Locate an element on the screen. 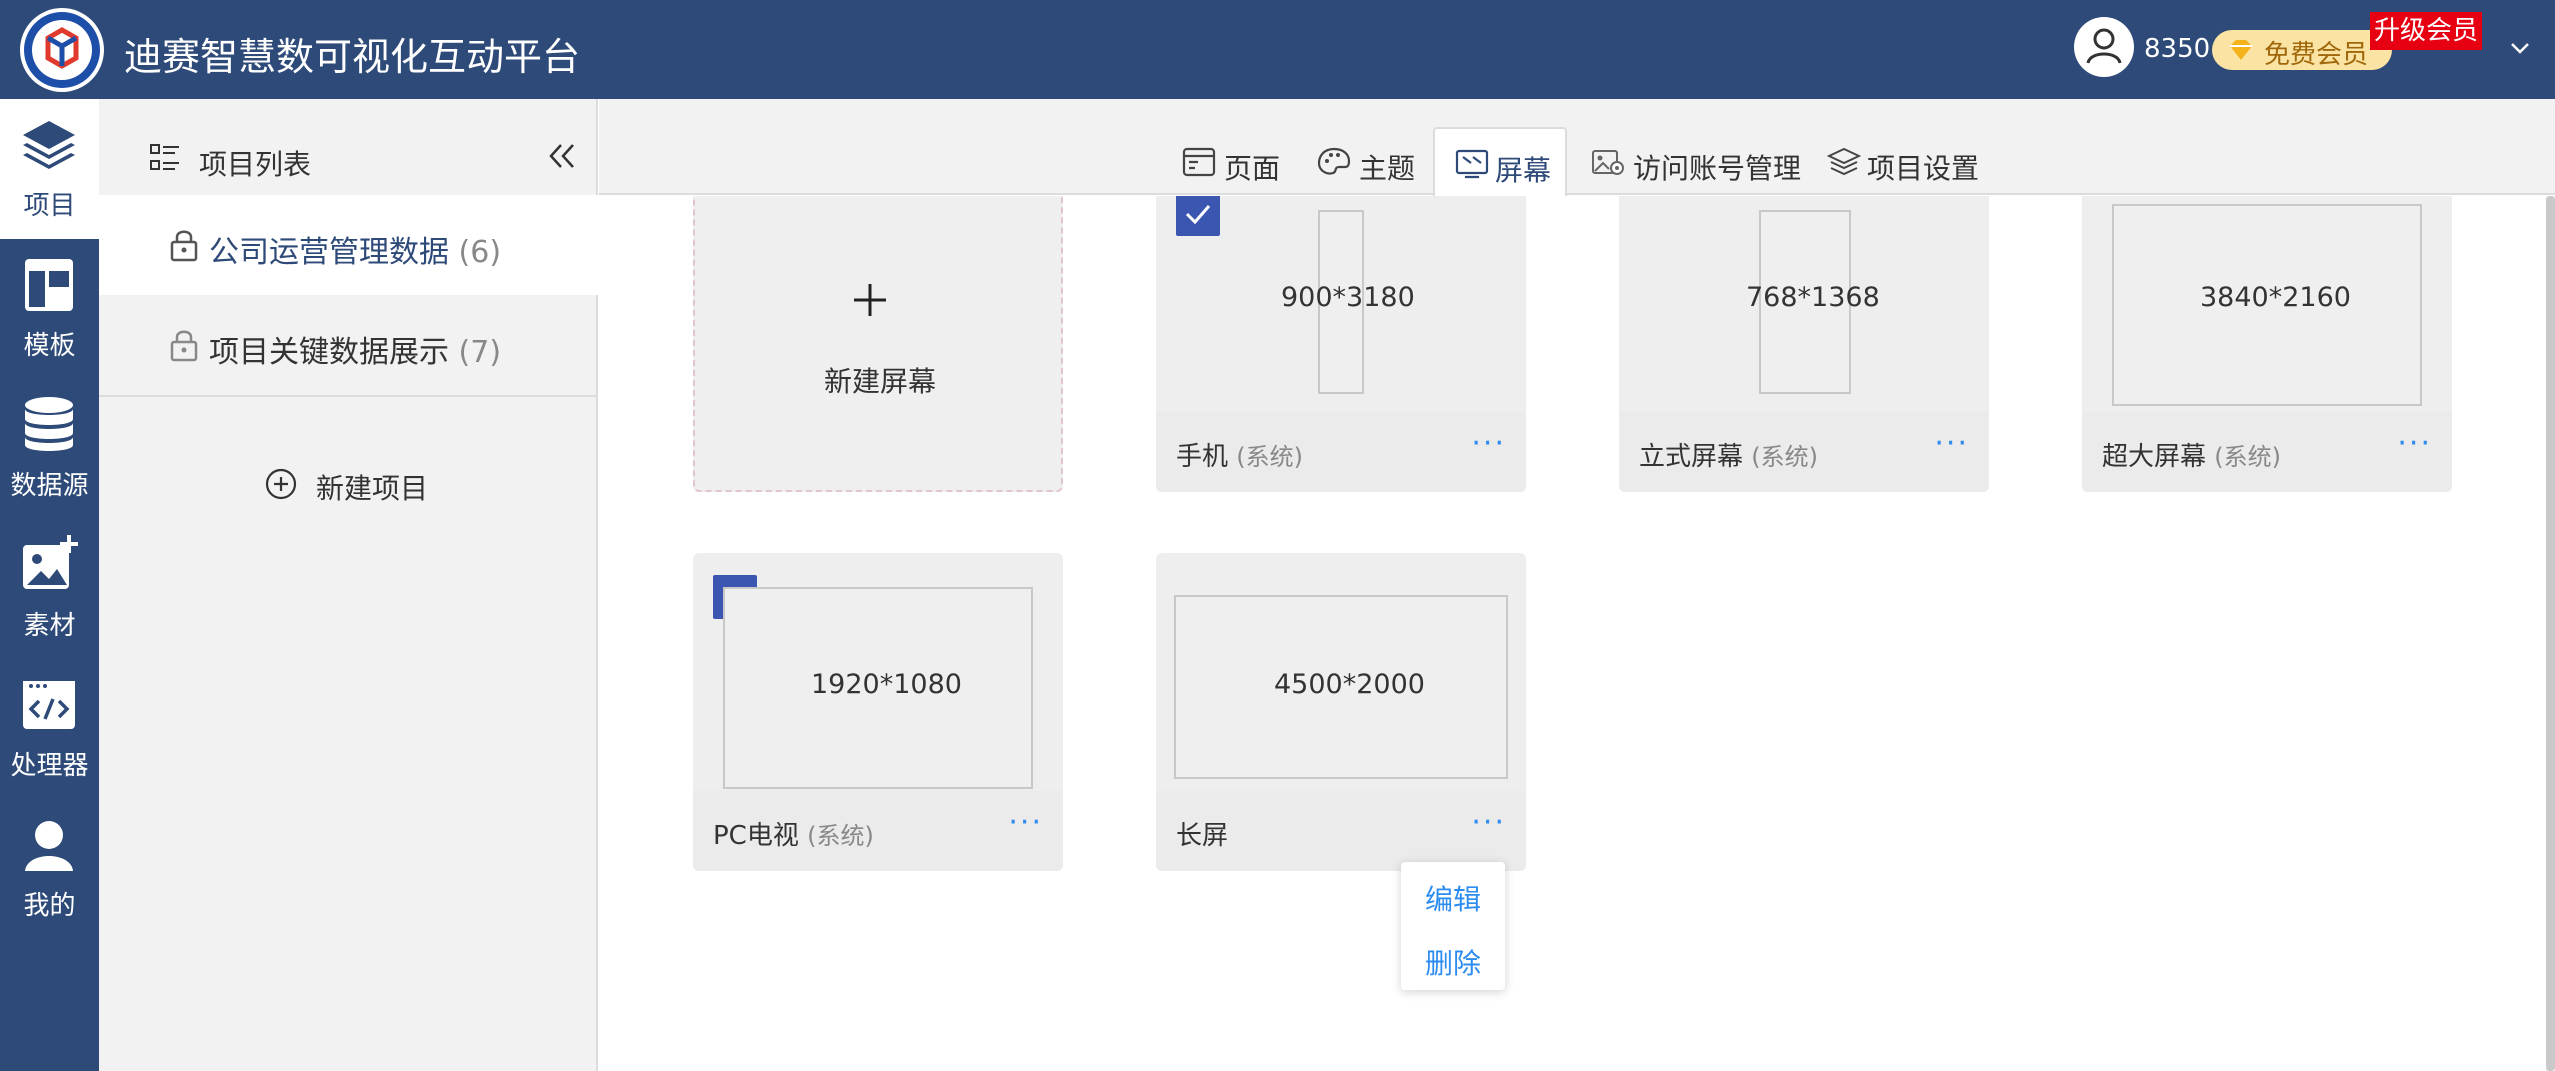 The width and height of the screenshot is (2555, 1071). new-screen-card: 新建屏幕 is located at coordinates (878, 344).